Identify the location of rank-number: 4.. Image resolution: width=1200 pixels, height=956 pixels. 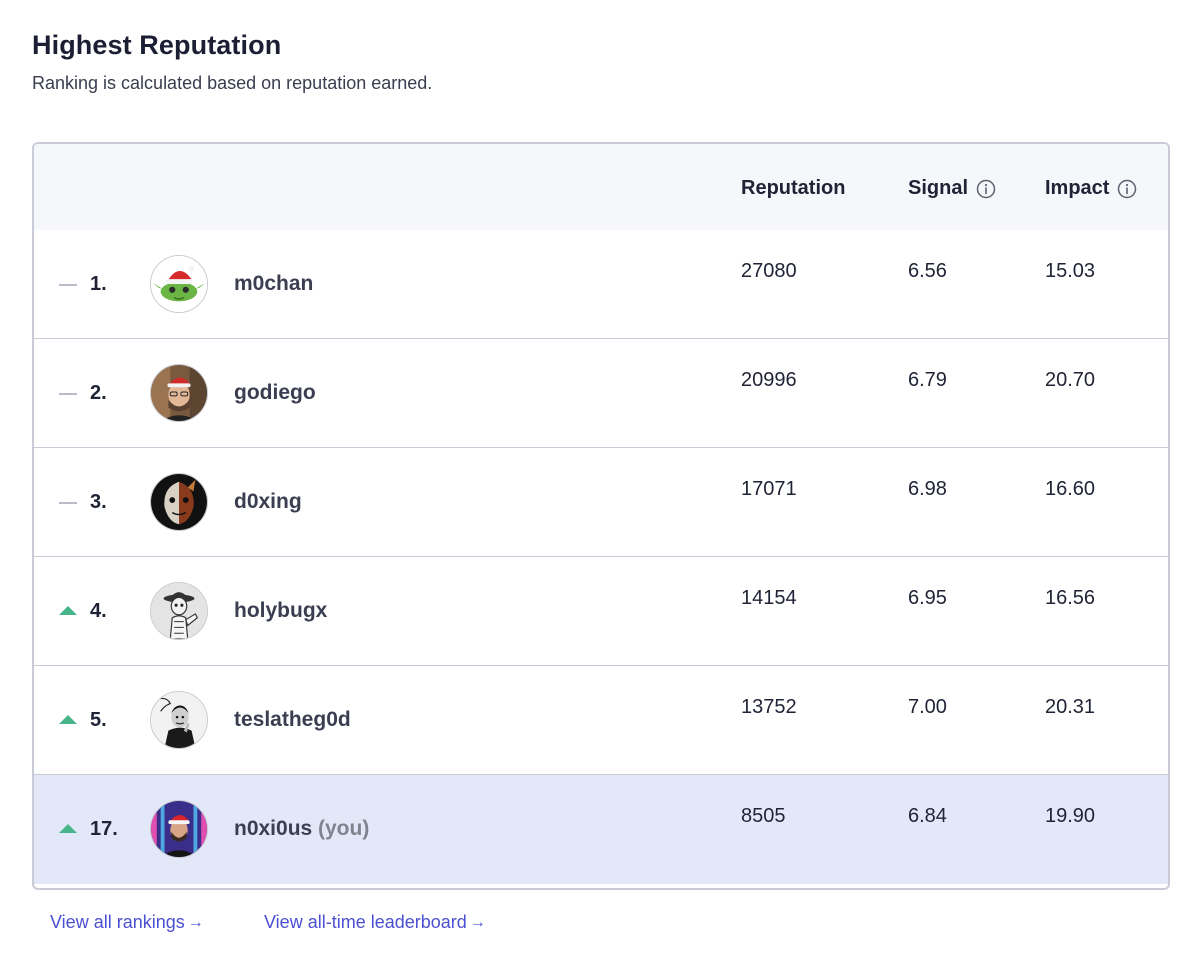
(98, 611).